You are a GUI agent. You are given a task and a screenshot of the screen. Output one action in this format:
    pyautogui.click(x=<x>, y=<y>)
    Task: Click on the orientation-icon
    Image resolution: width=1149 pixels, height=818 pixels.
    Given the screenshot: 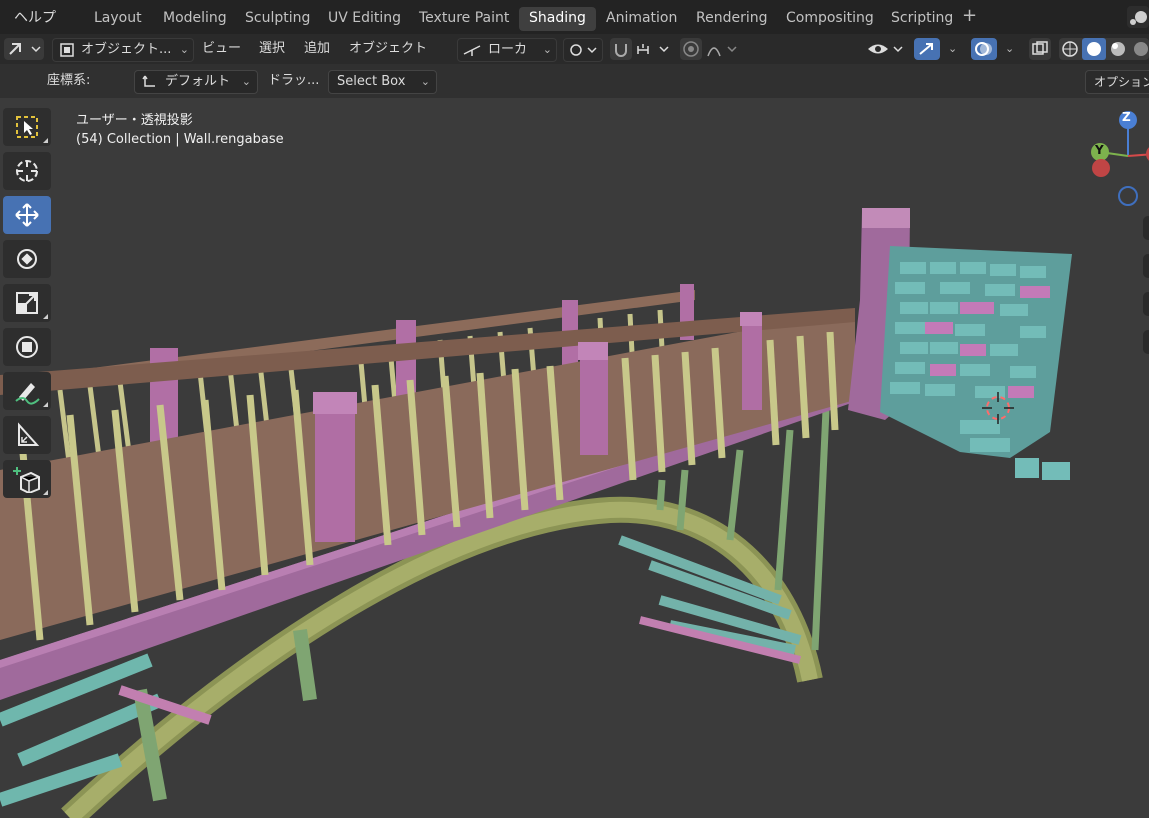 What is the action you would take?
    pyautogui.click(x=472, y=50)
    